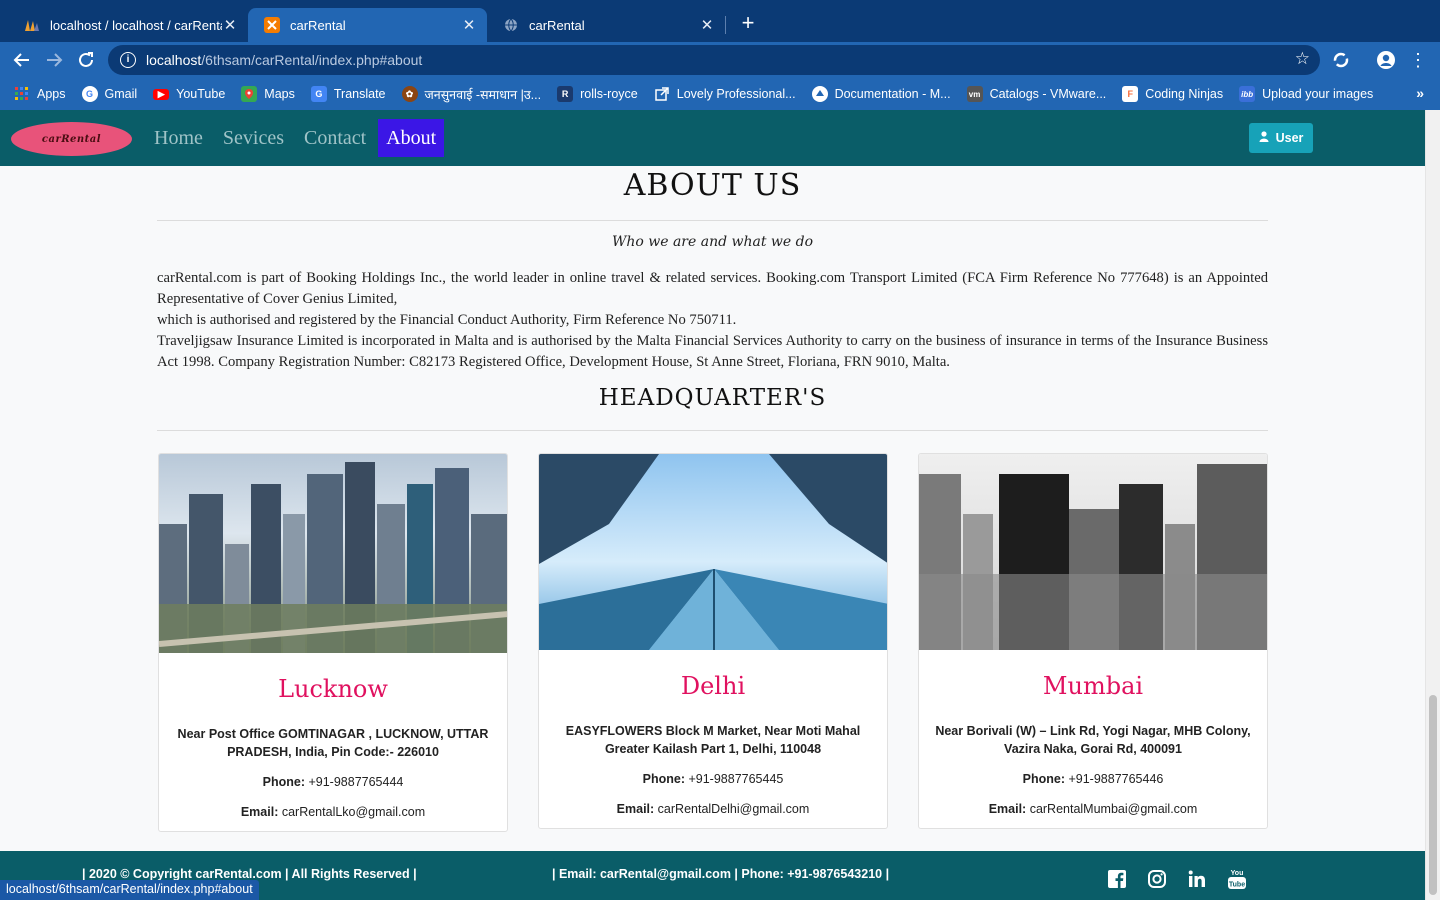  What do you see at coordinates (1093, 552) in the screenshot?
I see `mumbai-skyline-image` at bounding box center [1093, 552].